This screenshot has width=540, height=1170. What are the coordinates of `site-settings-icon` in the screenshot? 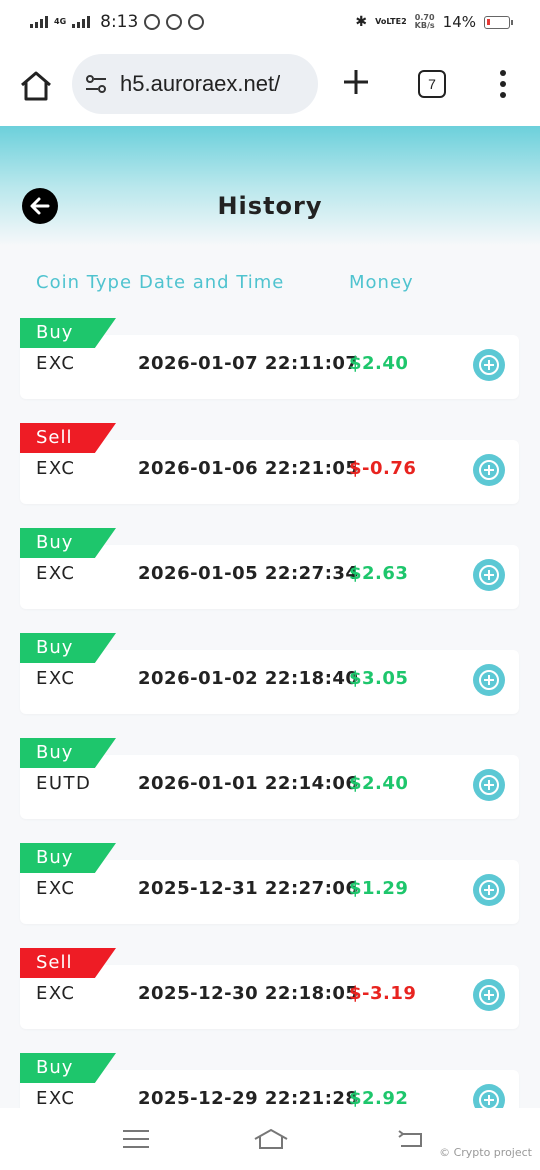 It's located at (96, 84).